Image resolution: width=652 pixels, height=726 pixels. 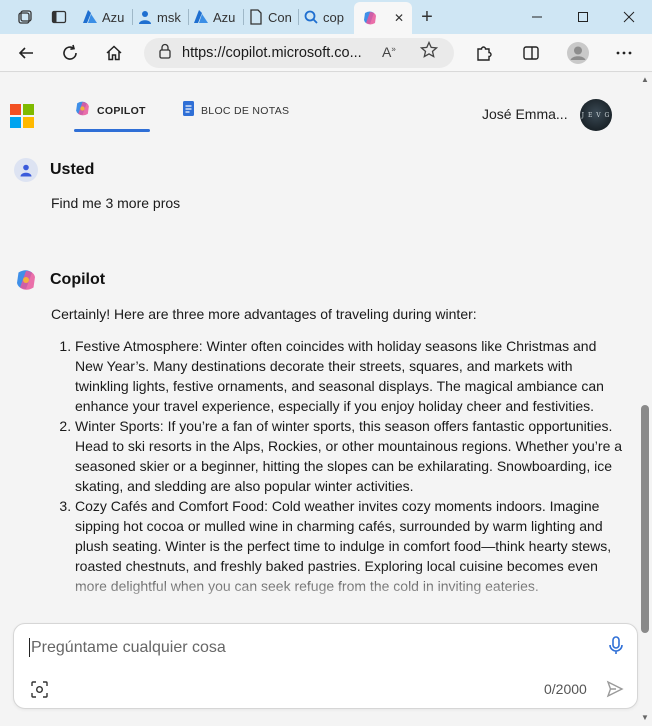 I want to click on maximize-button, so click(x=583, y=17).